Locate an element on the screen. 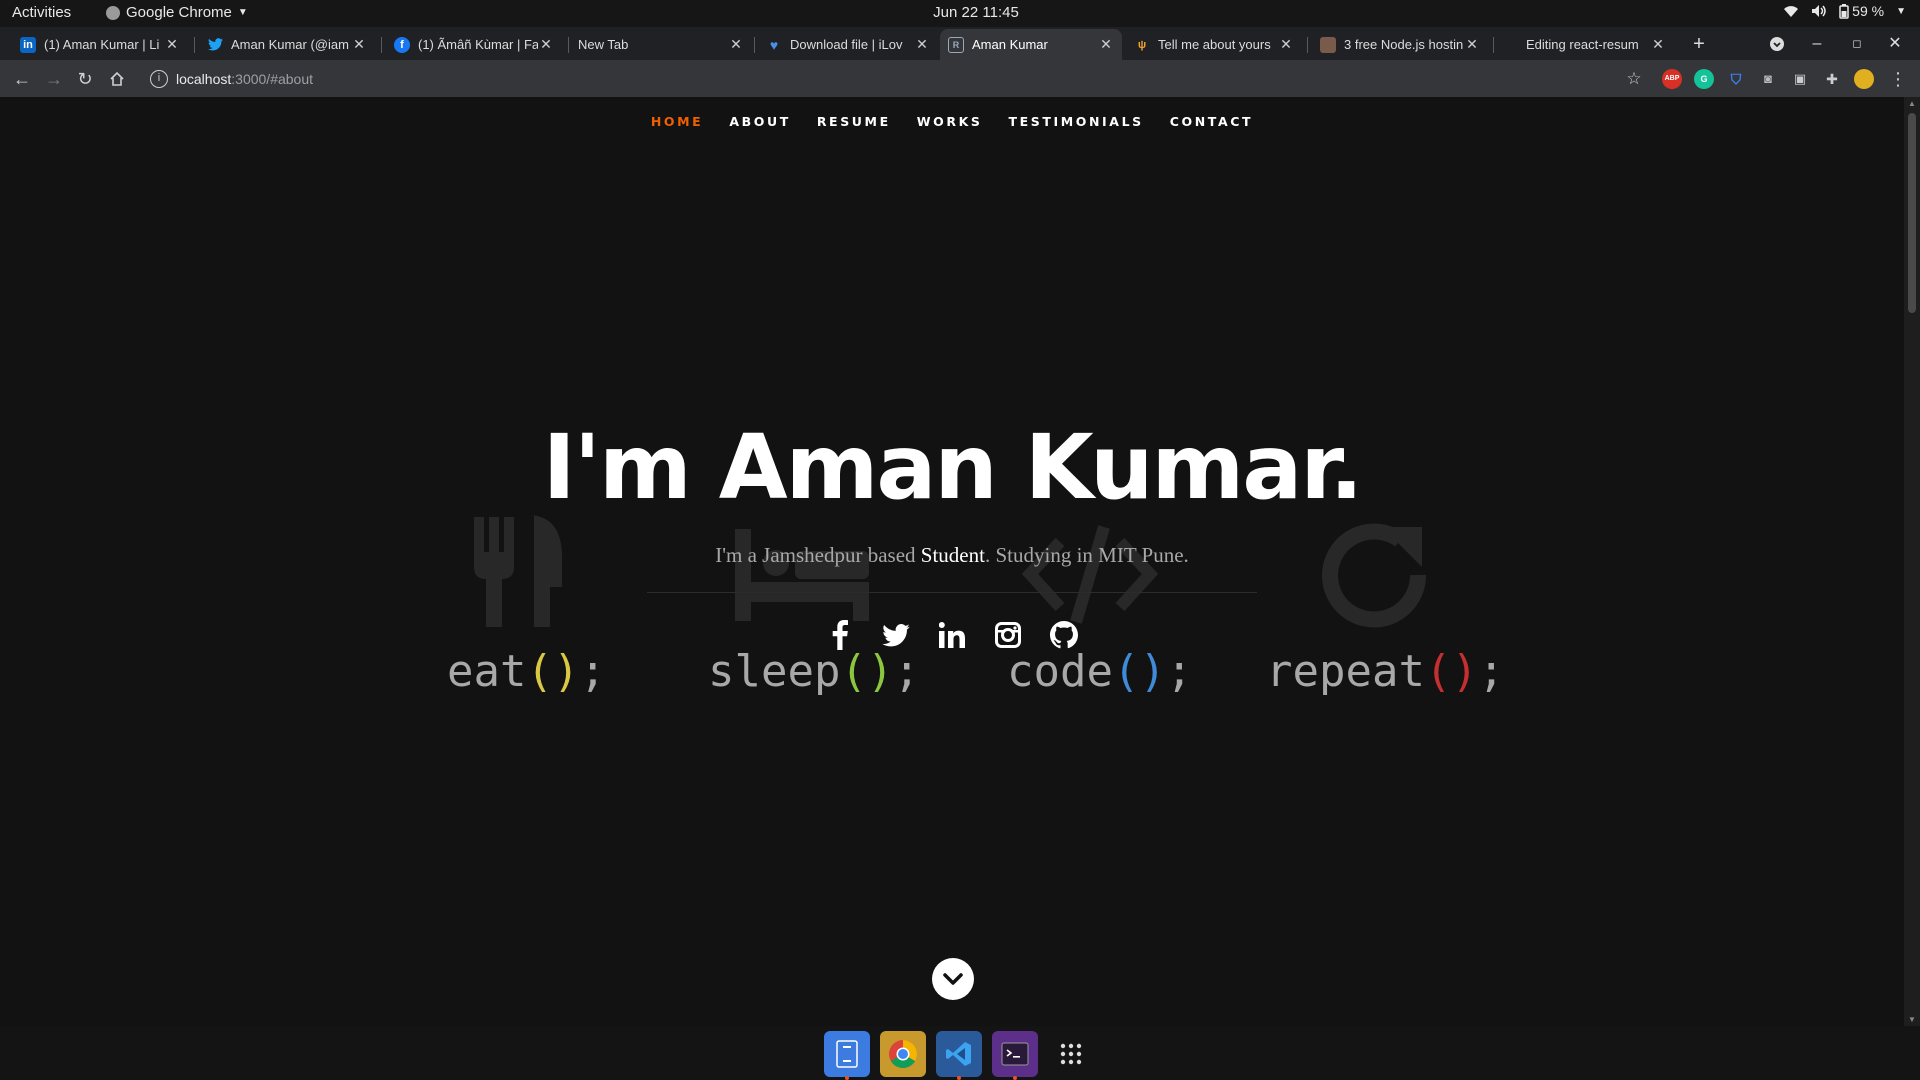 The image size is (1920, 1080). grammarly-extension-icon: G is located at coordinates (1704, 79).